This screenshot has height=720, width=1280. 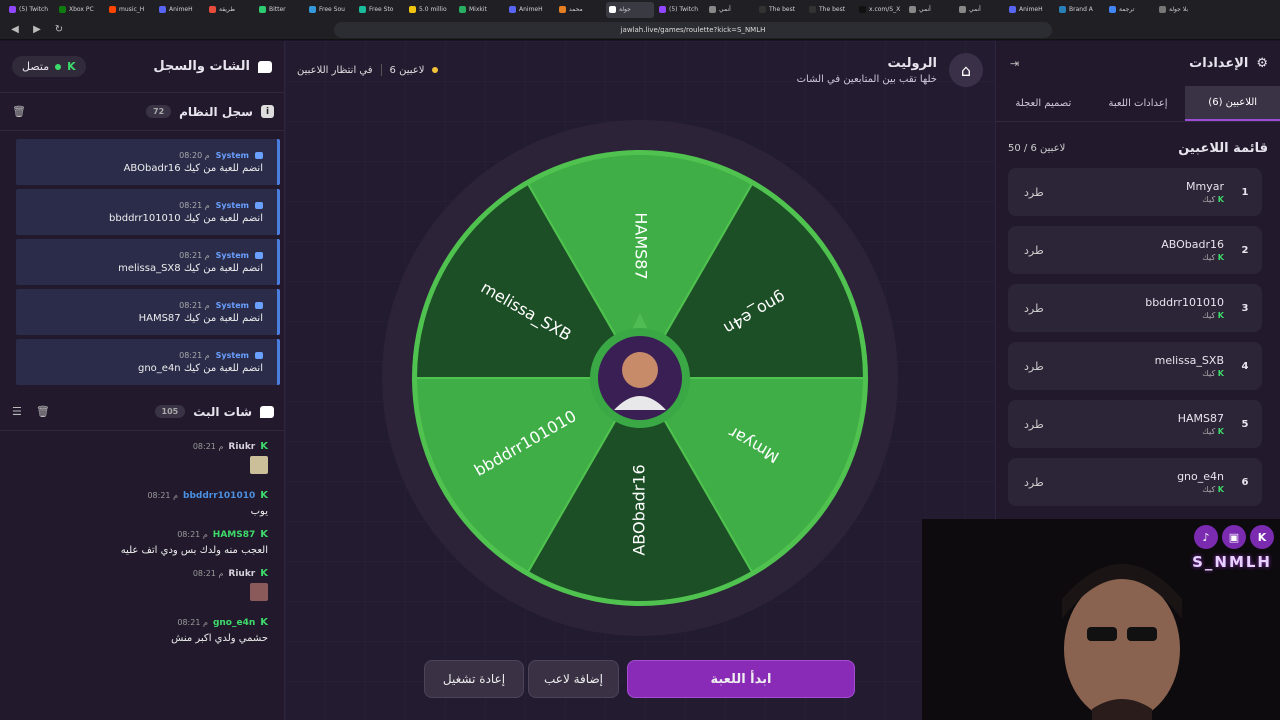 I want to click on forward-icon: ▶, so click(x=37, y=30).